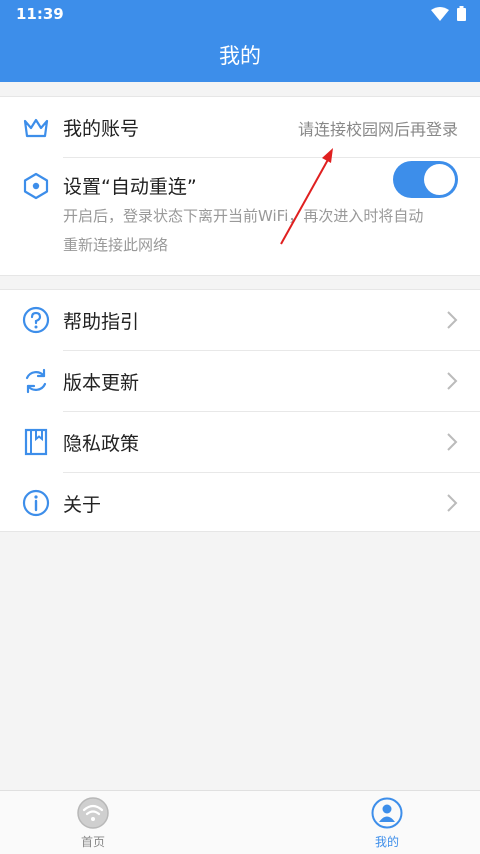  Describe the element at coordinates (36, 503) in the screenshot. I see `info-icon` at that location.